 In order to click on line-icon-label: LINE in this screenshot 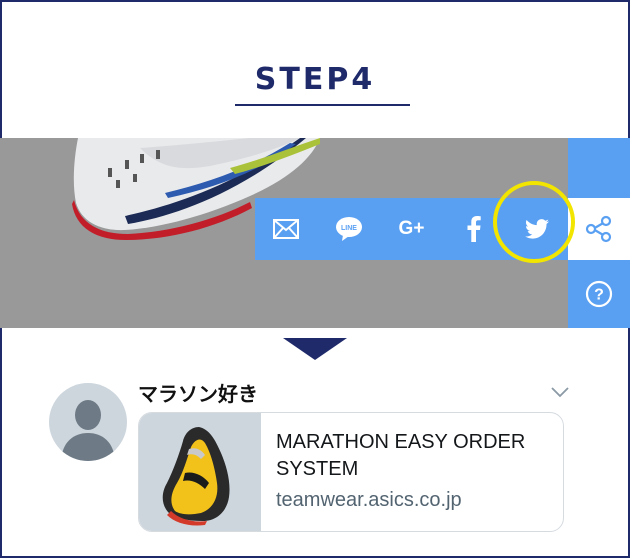, I will do `click(349, 228)`.